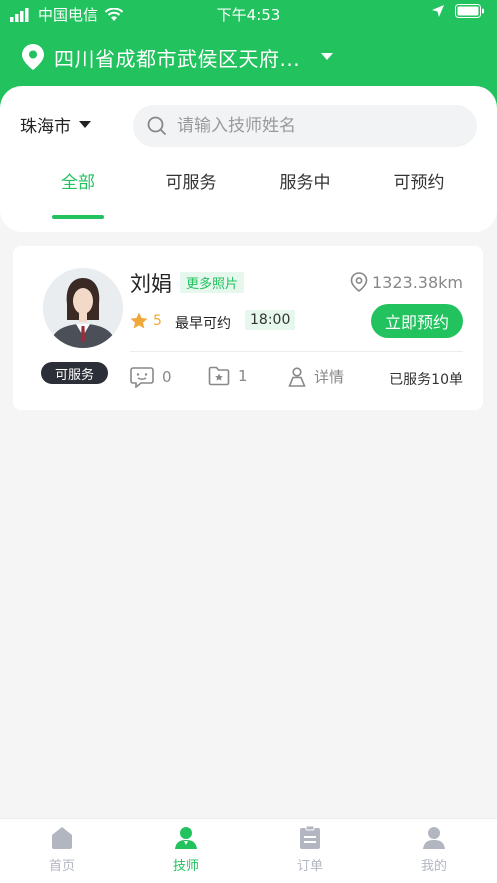  What do you see at coordinates (61, 866) in the screenshot?
I see `tabbar-label: 首页` at bounding box center [61, 866].